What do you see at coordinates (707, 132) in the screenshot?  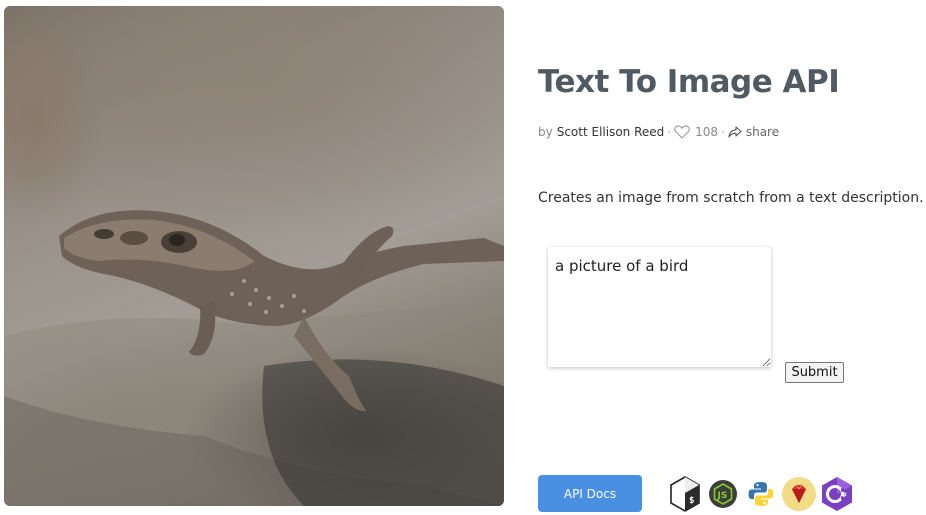 I see `like-count: 108` at bounding box center [707, 132].